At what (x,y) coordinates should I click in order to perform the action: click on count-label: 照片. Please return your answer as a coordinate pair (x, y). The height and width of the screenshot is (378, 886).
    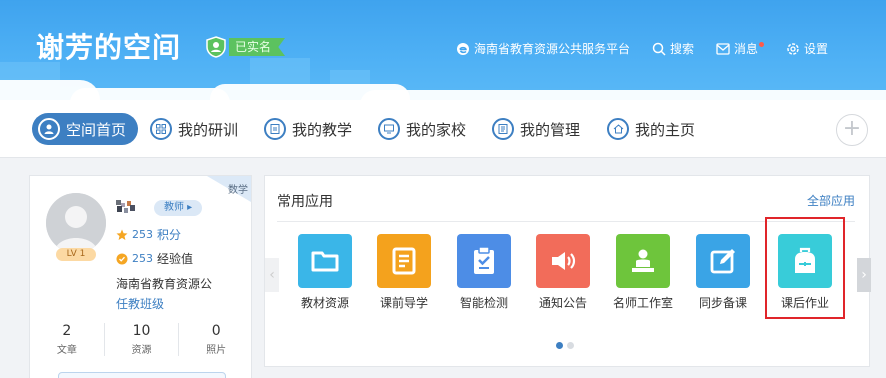
    Looking at the image, I should click on (216, 350).